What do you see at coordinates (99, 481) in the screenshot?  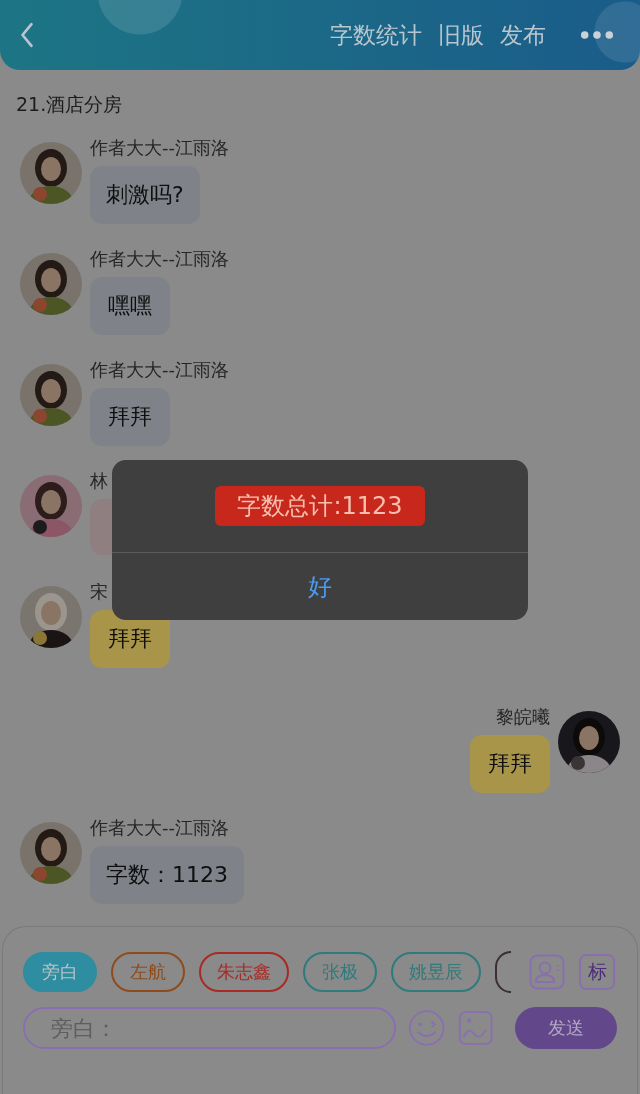 I see `sender-name: 林` at bounding box center [99, 481].